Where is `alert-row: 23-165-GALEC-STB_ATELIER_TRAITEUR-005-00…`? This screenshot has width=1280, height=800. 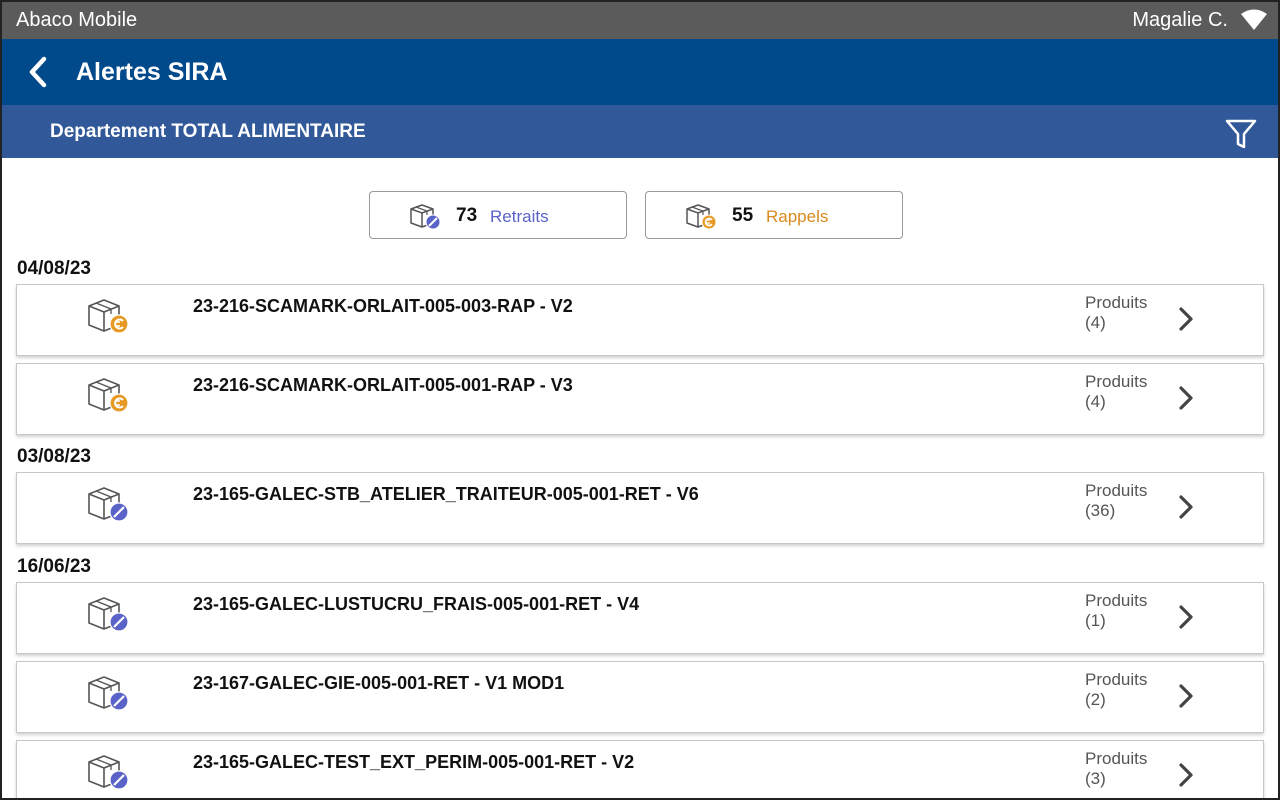
alert-row: 23-165-GALEC-STB_ATELIER_TRAITEUR-005-00… is located at coordinates (640, 508).